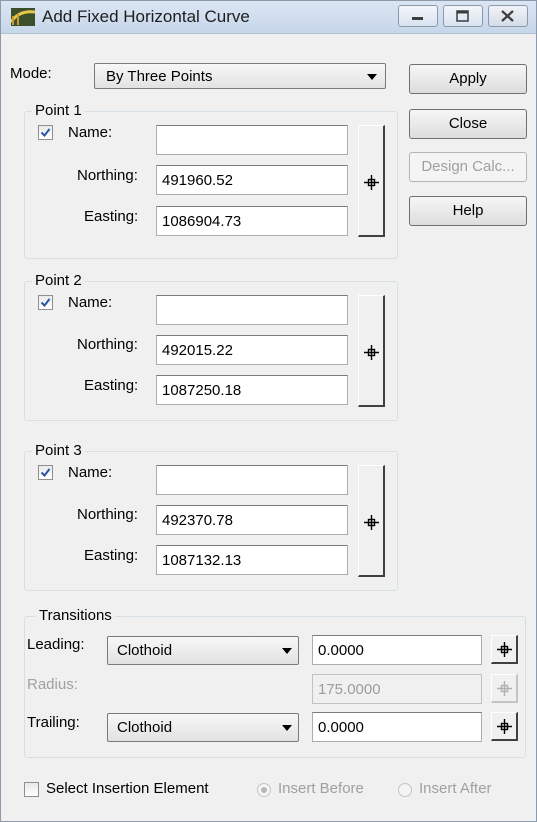  What do you see at coordinates (252, 221) in the screenshot?
I see `point-1-easting-field: 1086904.73` at bounding box center [252, 221].